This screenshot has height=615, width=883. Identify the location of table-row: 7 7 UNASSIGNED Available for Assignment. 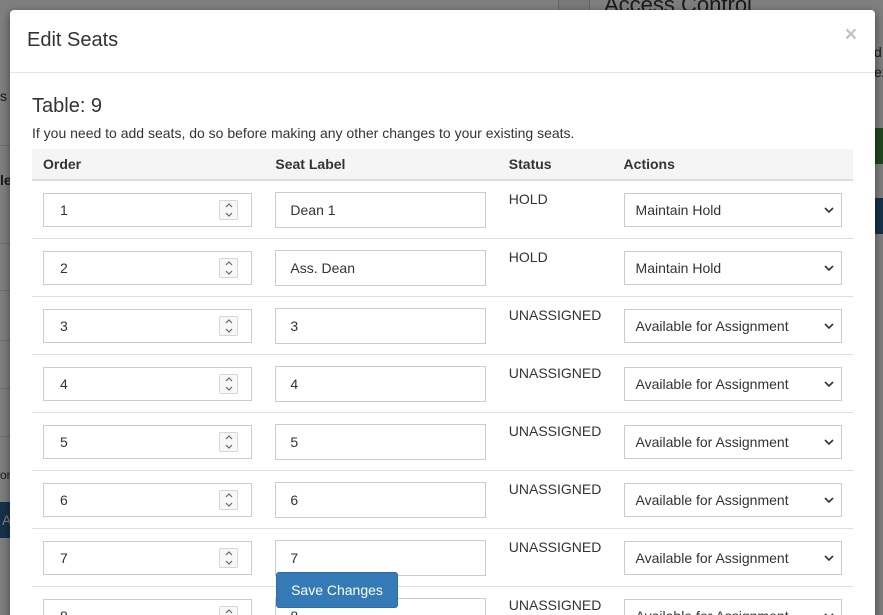
(442, 557).